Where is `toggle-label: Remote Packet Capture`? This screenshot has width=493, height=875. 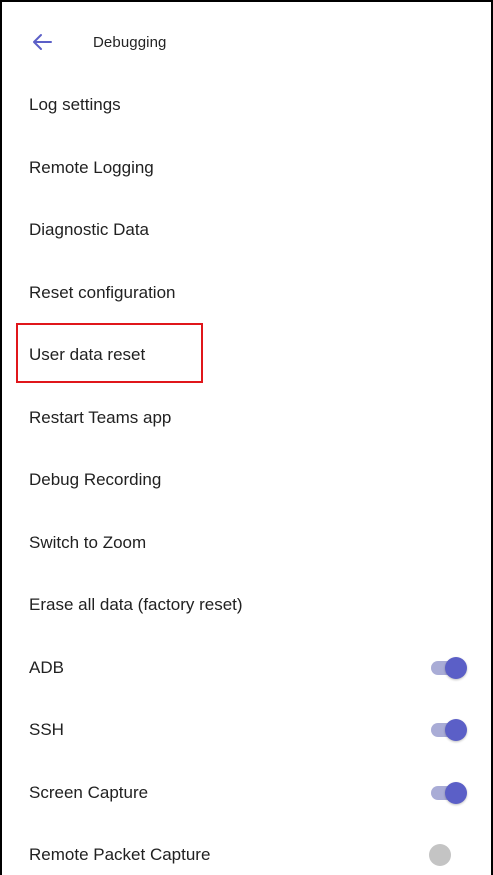
toggle-label: Remote Packet Capture is located at coordinates (120, 855).